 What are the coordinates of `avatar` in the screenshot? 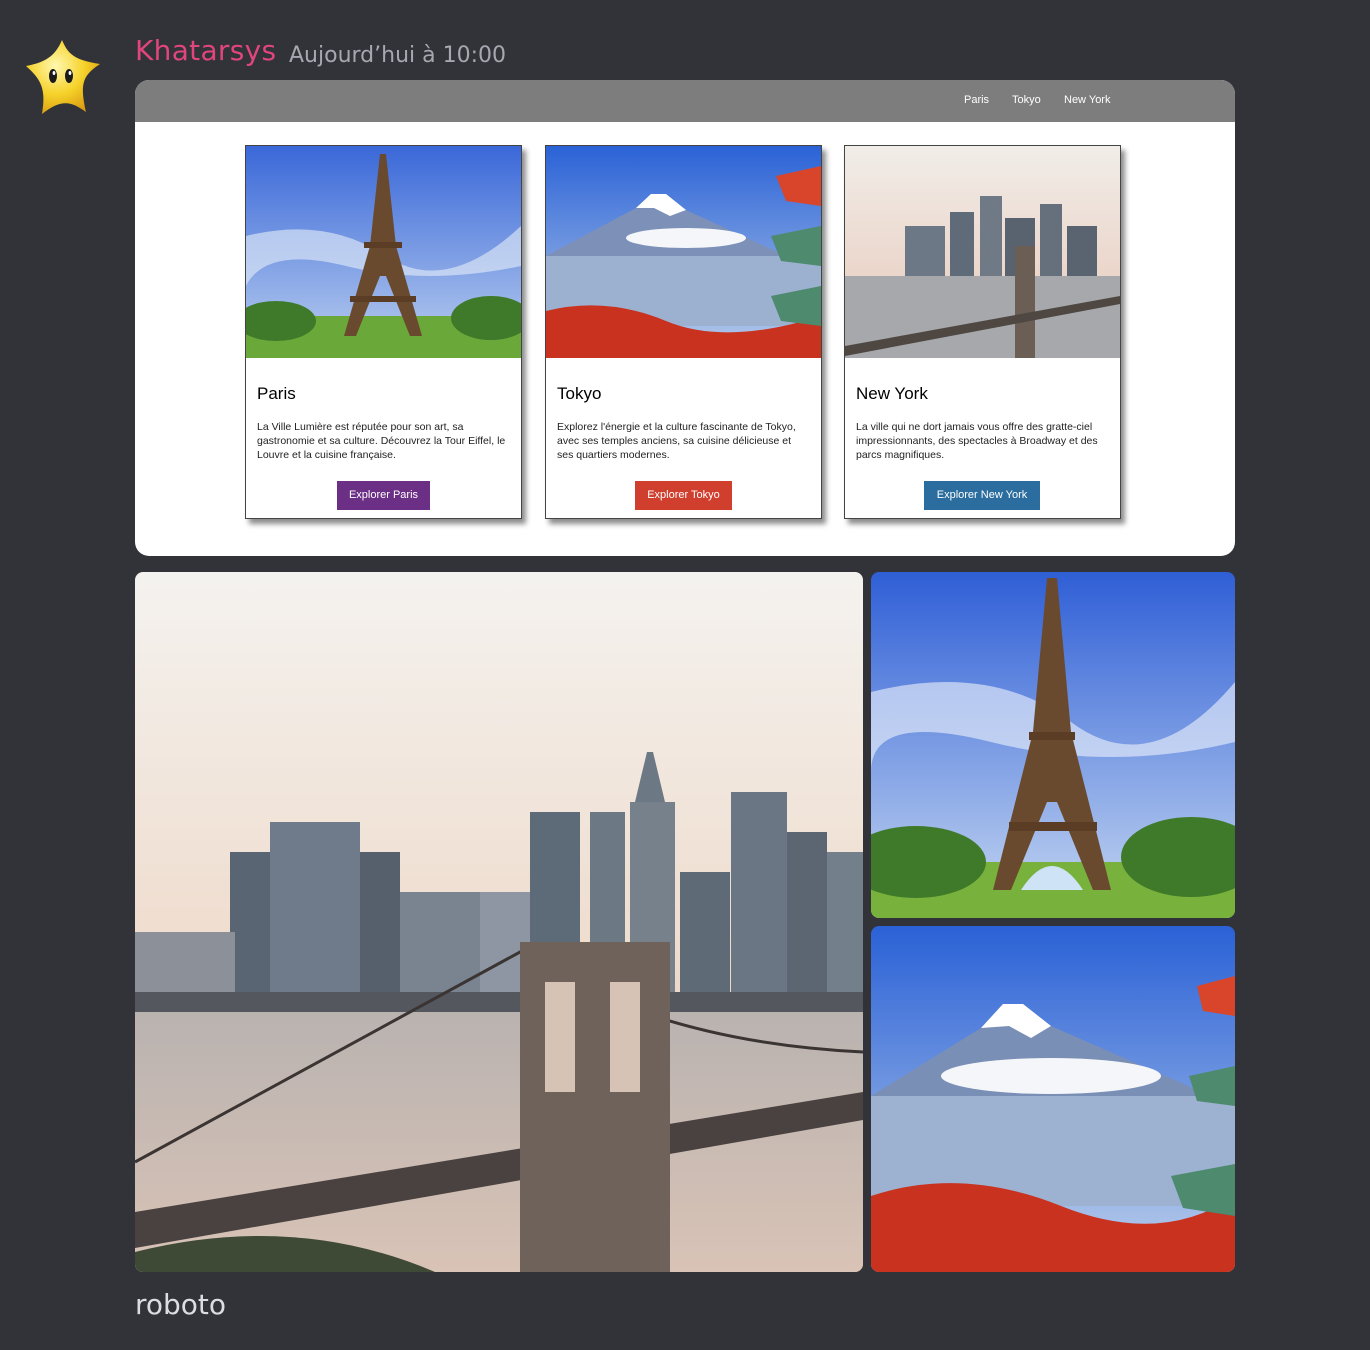 It's located at (63, 77).